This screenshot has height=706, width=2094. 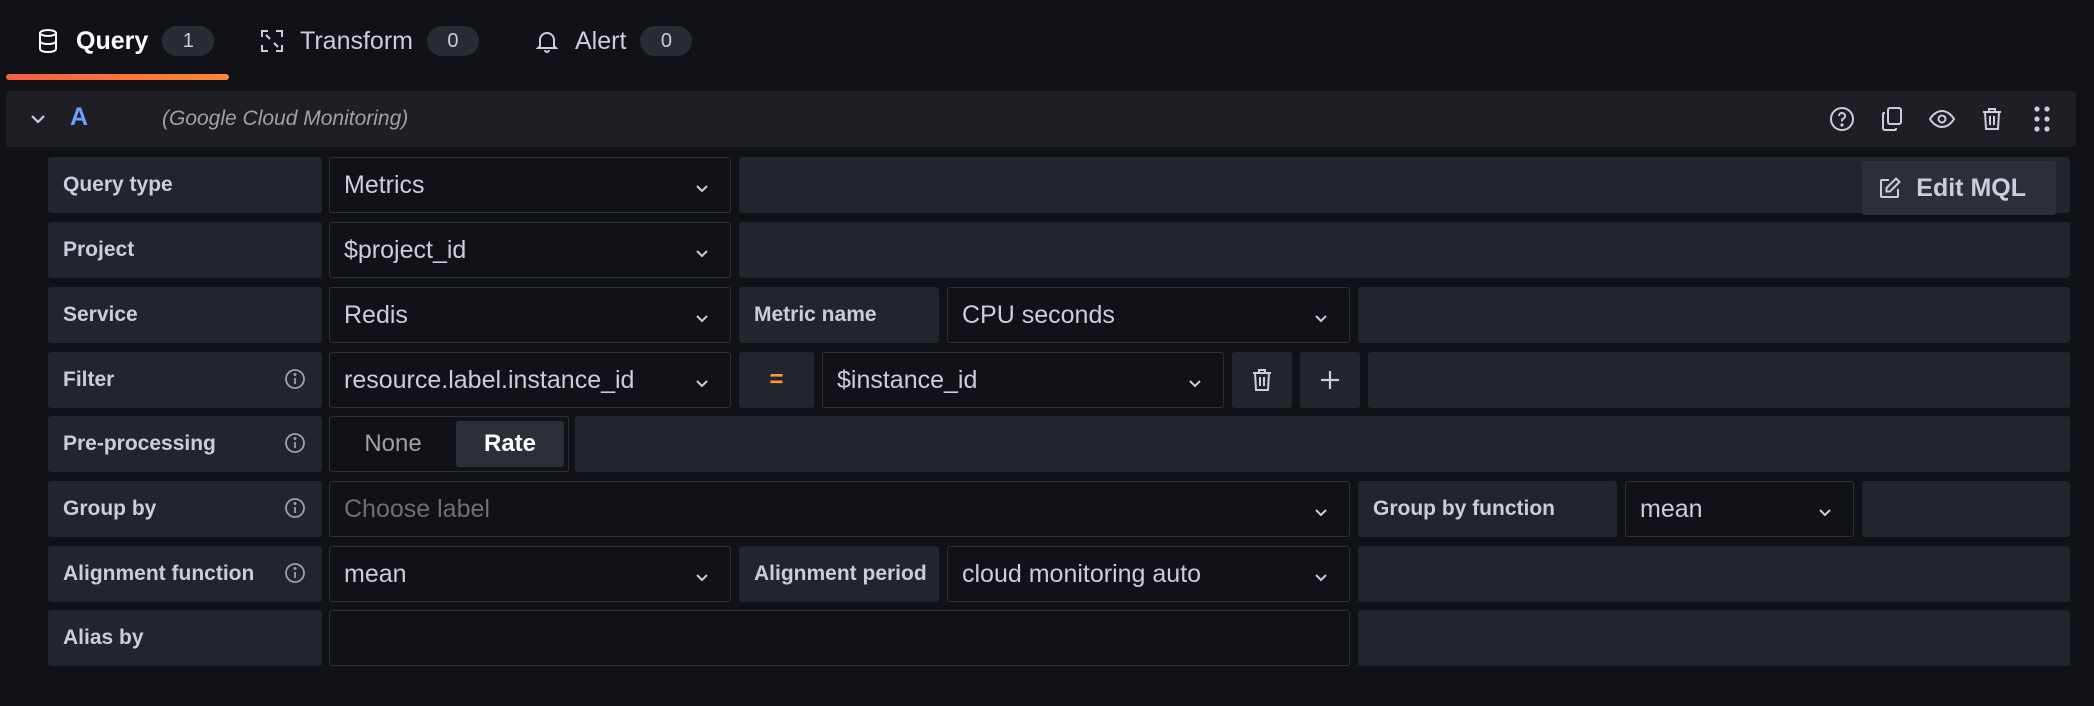 What do you see at coordinates (530, 315) in the screenshot?
I see `service-select: Redis` at bounding box center [530, 315].